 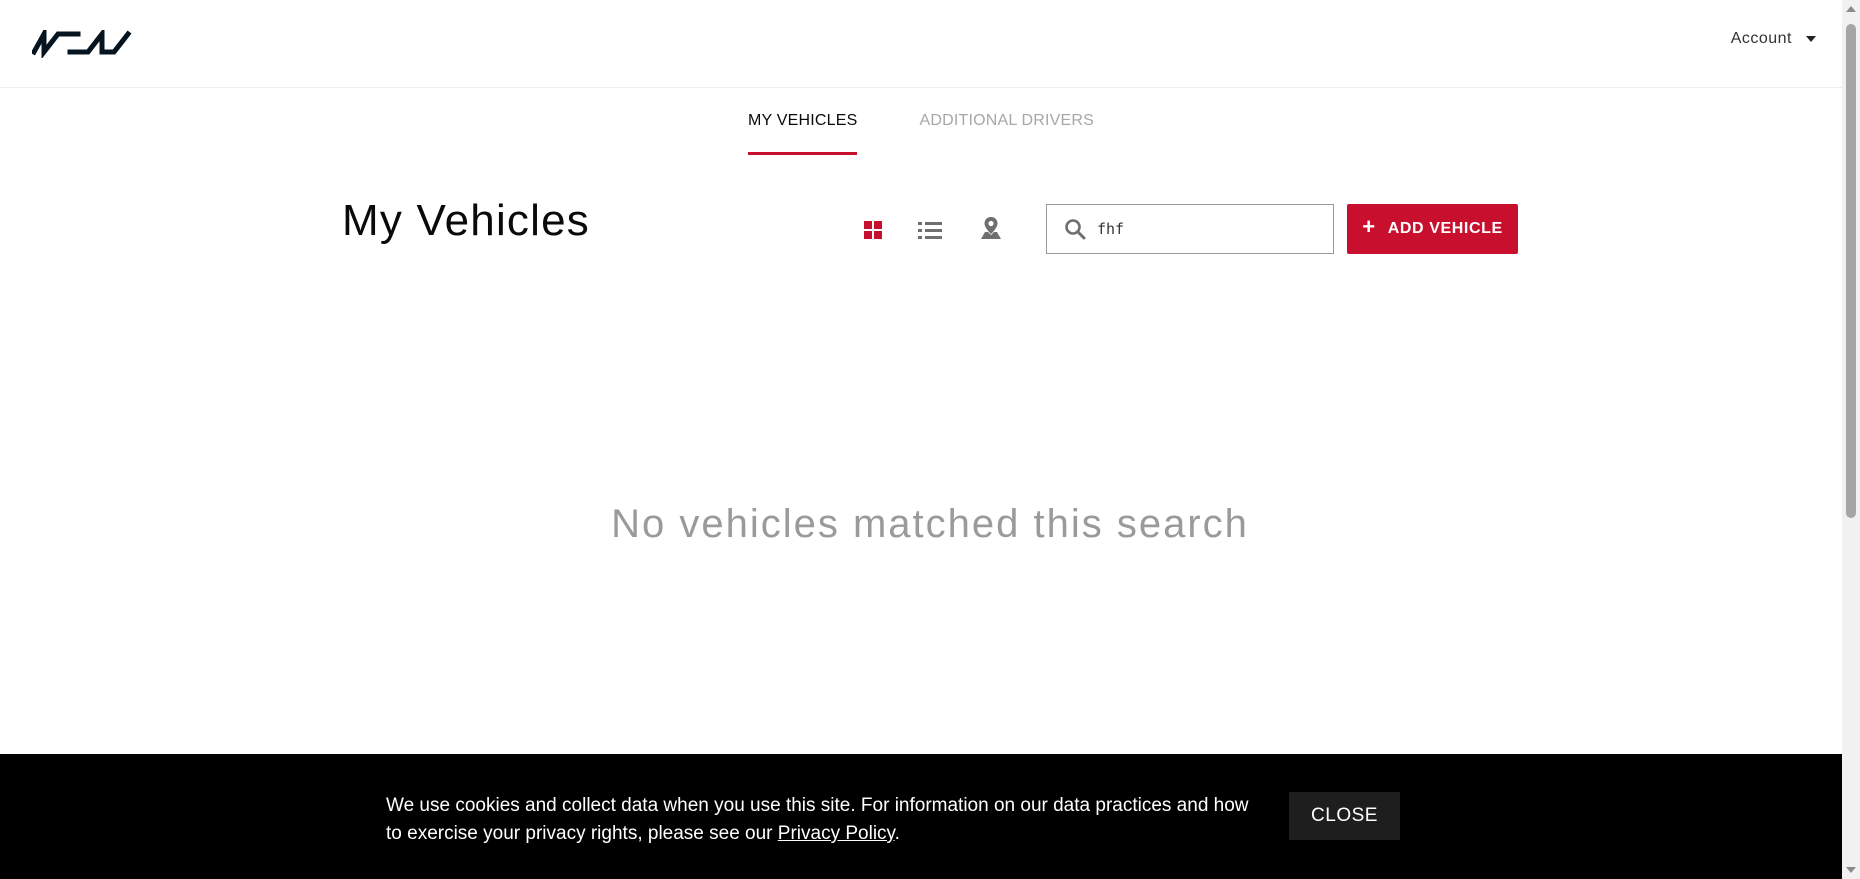 I want to click on list-view-button, so click(x=930, y=230).